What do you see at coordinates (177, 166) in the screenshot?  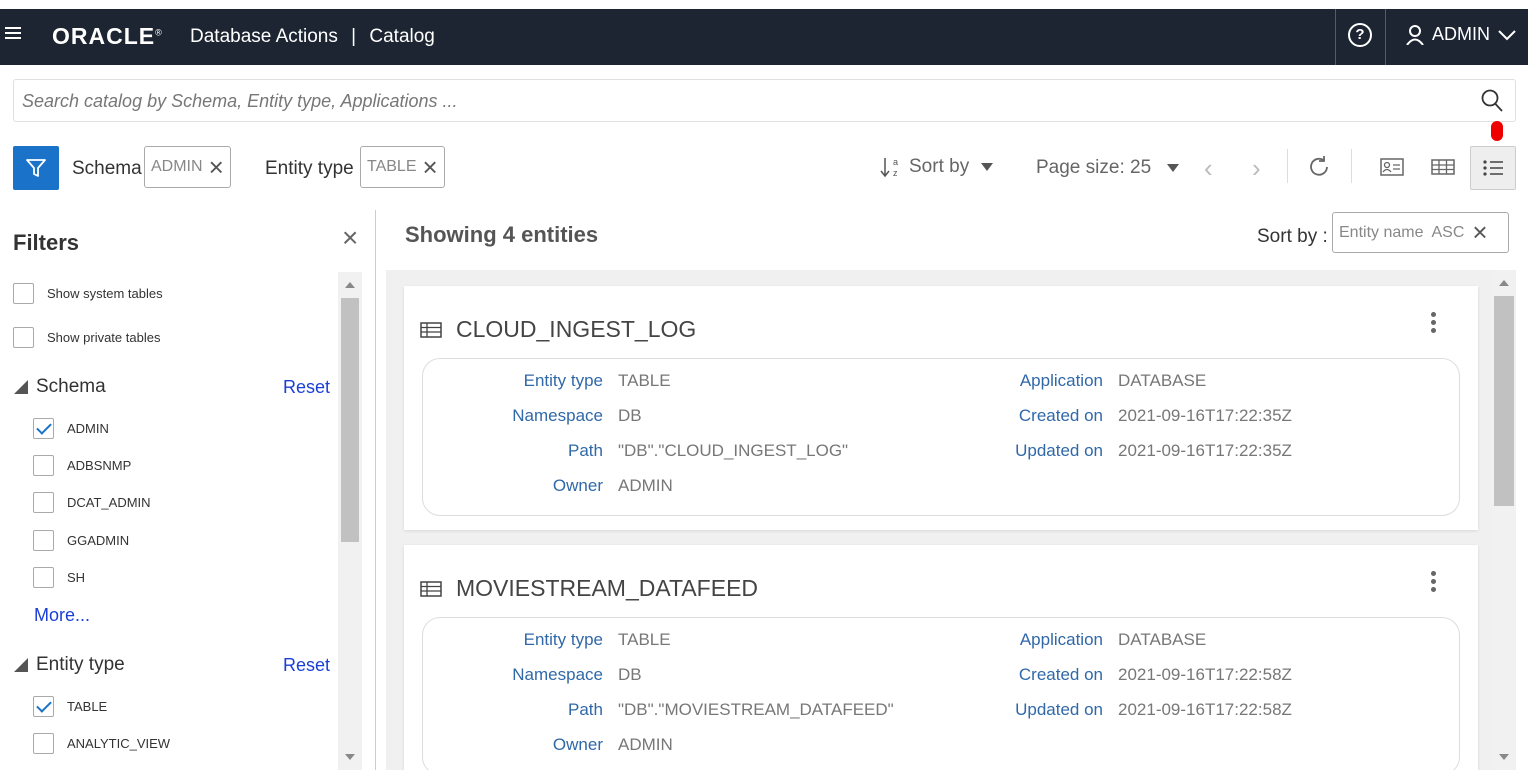 I see `schema-chip-value: ADMIN` at bounding box center [177, 166].